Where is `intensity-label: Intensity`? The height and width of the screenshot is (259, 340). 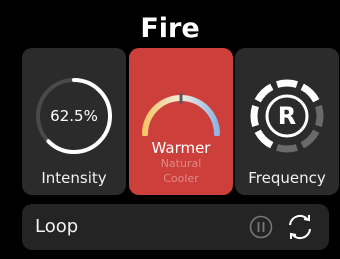 intensity-label: Intensity is located at coordinates (74, 178).